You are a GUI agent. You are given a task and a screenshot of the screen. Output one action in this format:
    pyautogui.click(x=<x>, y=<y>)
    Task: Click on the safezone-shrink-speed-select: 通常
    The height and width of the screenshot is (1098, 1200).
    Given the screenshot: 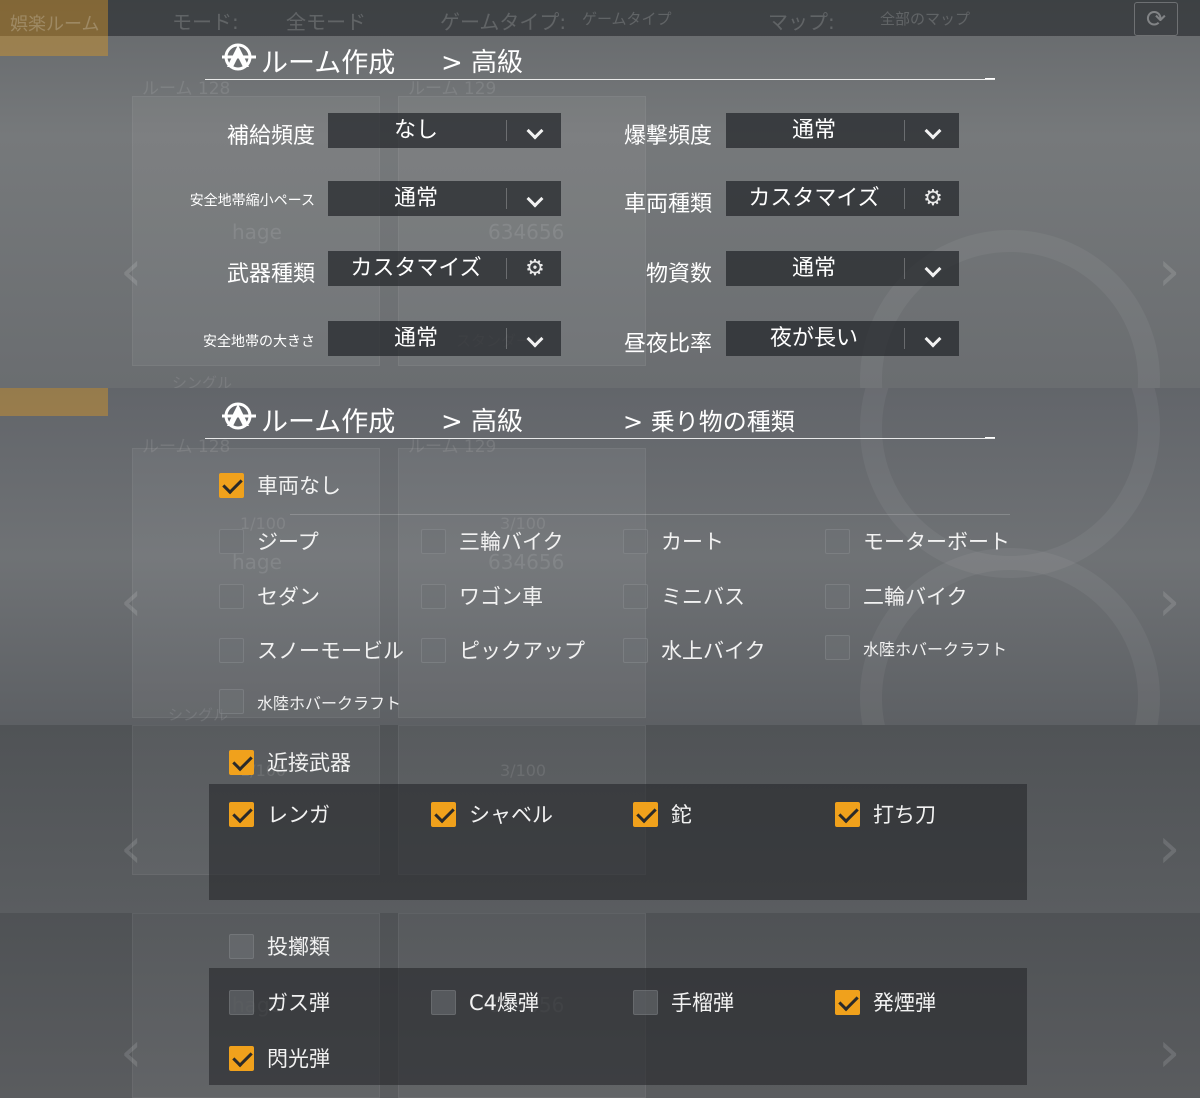 What is the action you would take?
    pyautogui.click(x=444, y=198)
    